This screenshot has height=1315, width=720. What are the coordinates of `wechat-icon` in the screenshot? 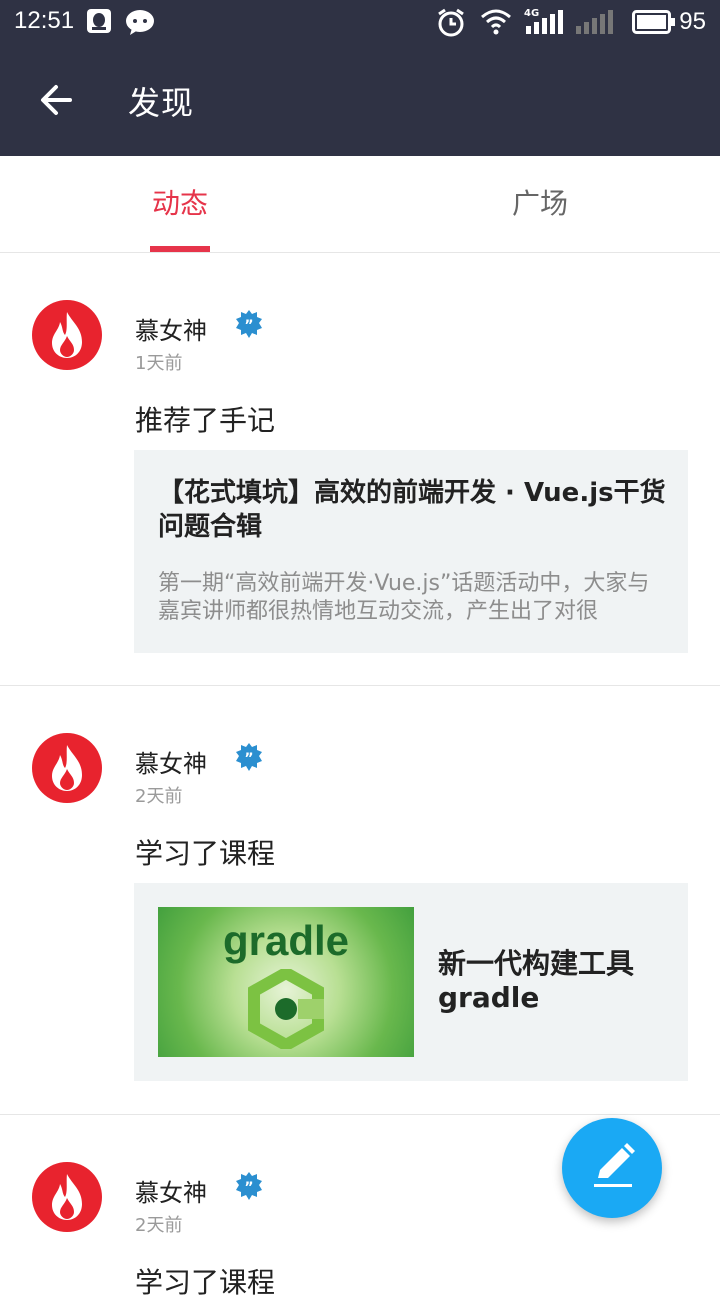 It's located at (140, 22).